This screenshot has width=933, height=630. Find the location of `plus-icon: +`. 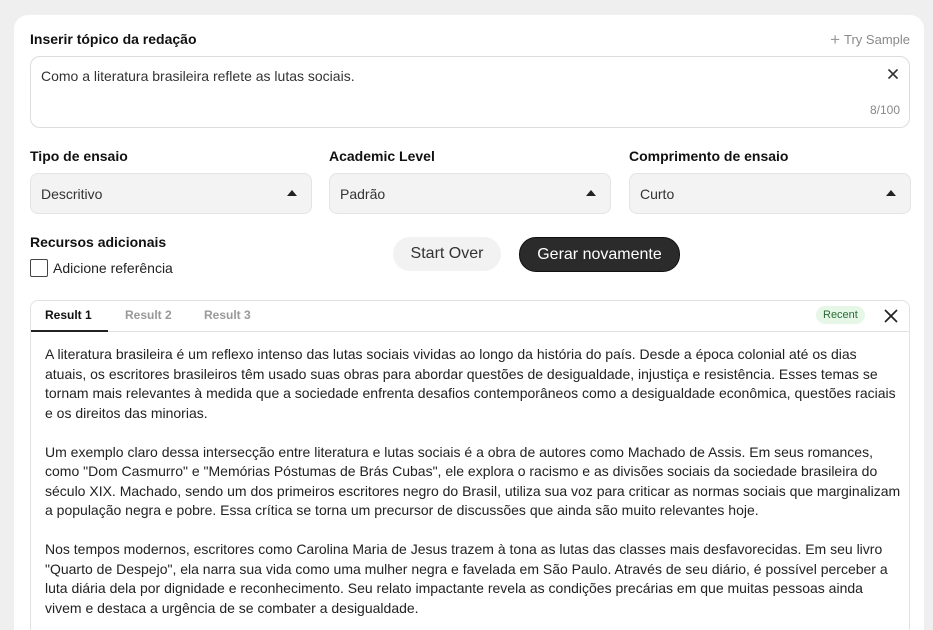

plus-icon: + is located at coordinates (835, 39).